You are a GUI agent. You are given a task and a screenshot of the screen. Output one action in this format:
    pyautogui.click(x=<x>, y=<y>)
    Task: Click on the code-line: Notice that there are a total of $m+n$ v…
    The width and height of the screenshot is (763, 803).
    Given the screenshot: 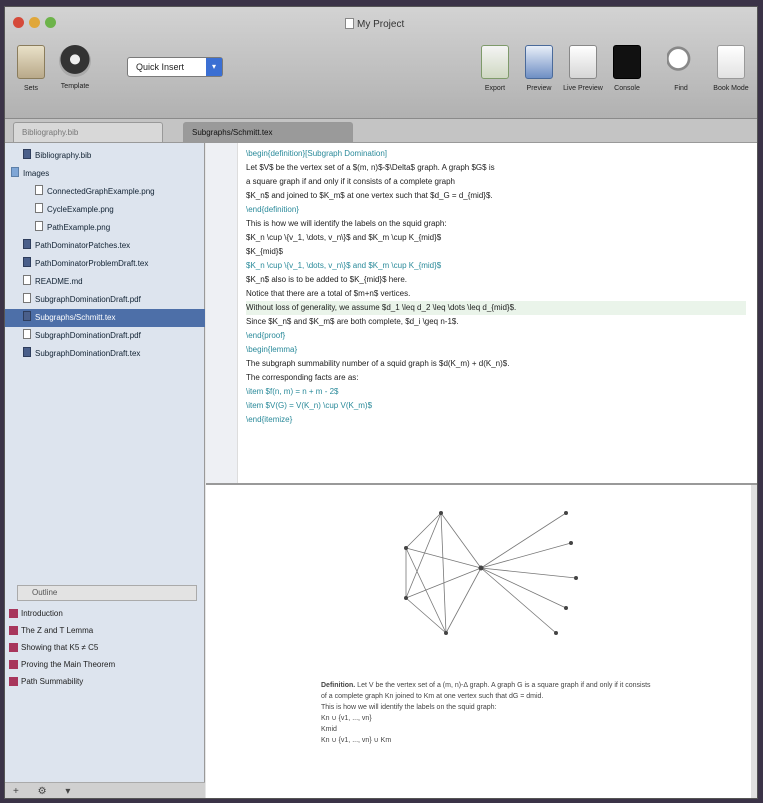 What is the action you would take?
    pyautogui.click(x=496, y=294)
    